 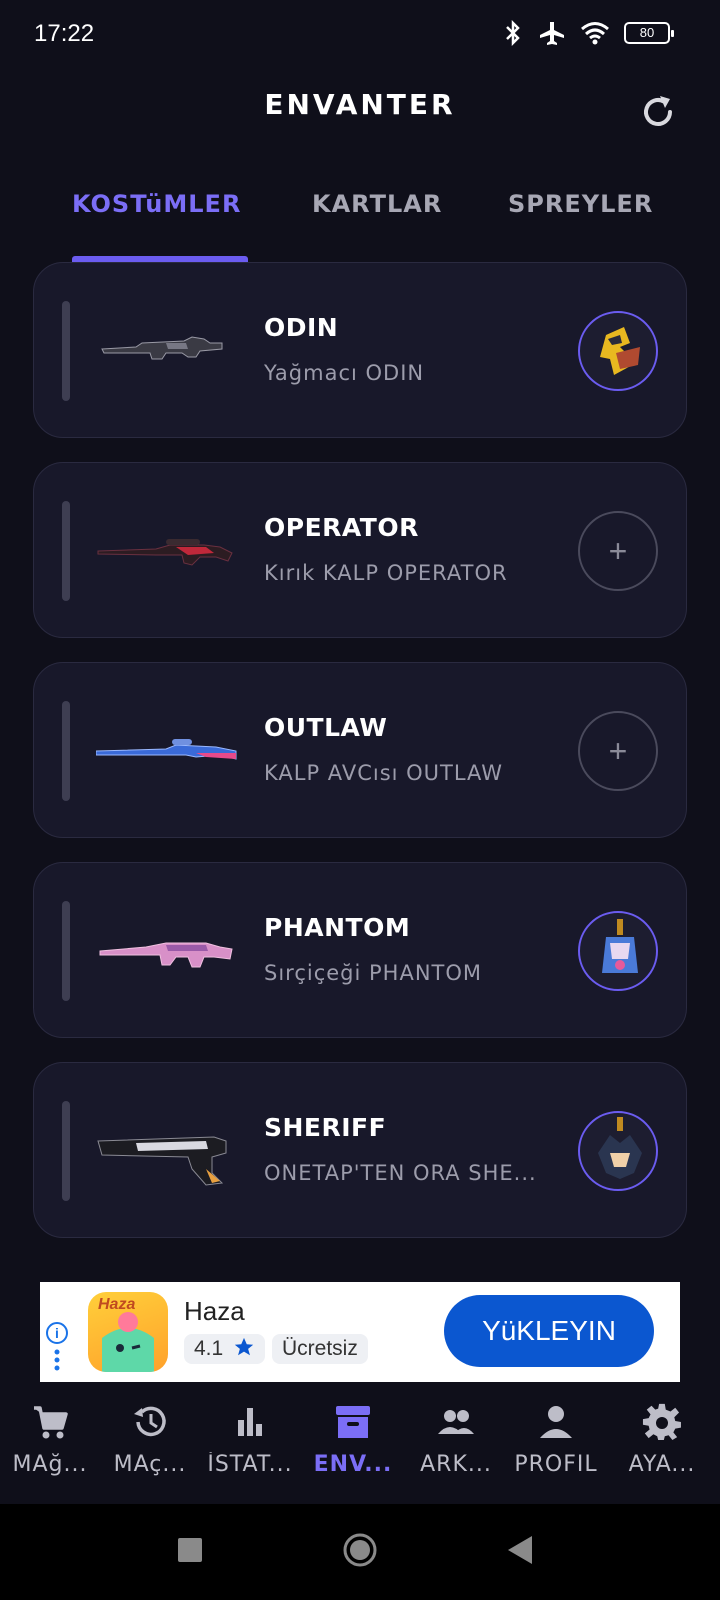 What do you see at coordinates (117, 1304) in the screenshot?
I see `app-logo-text: Haza` at bounding box center [117, 1304].